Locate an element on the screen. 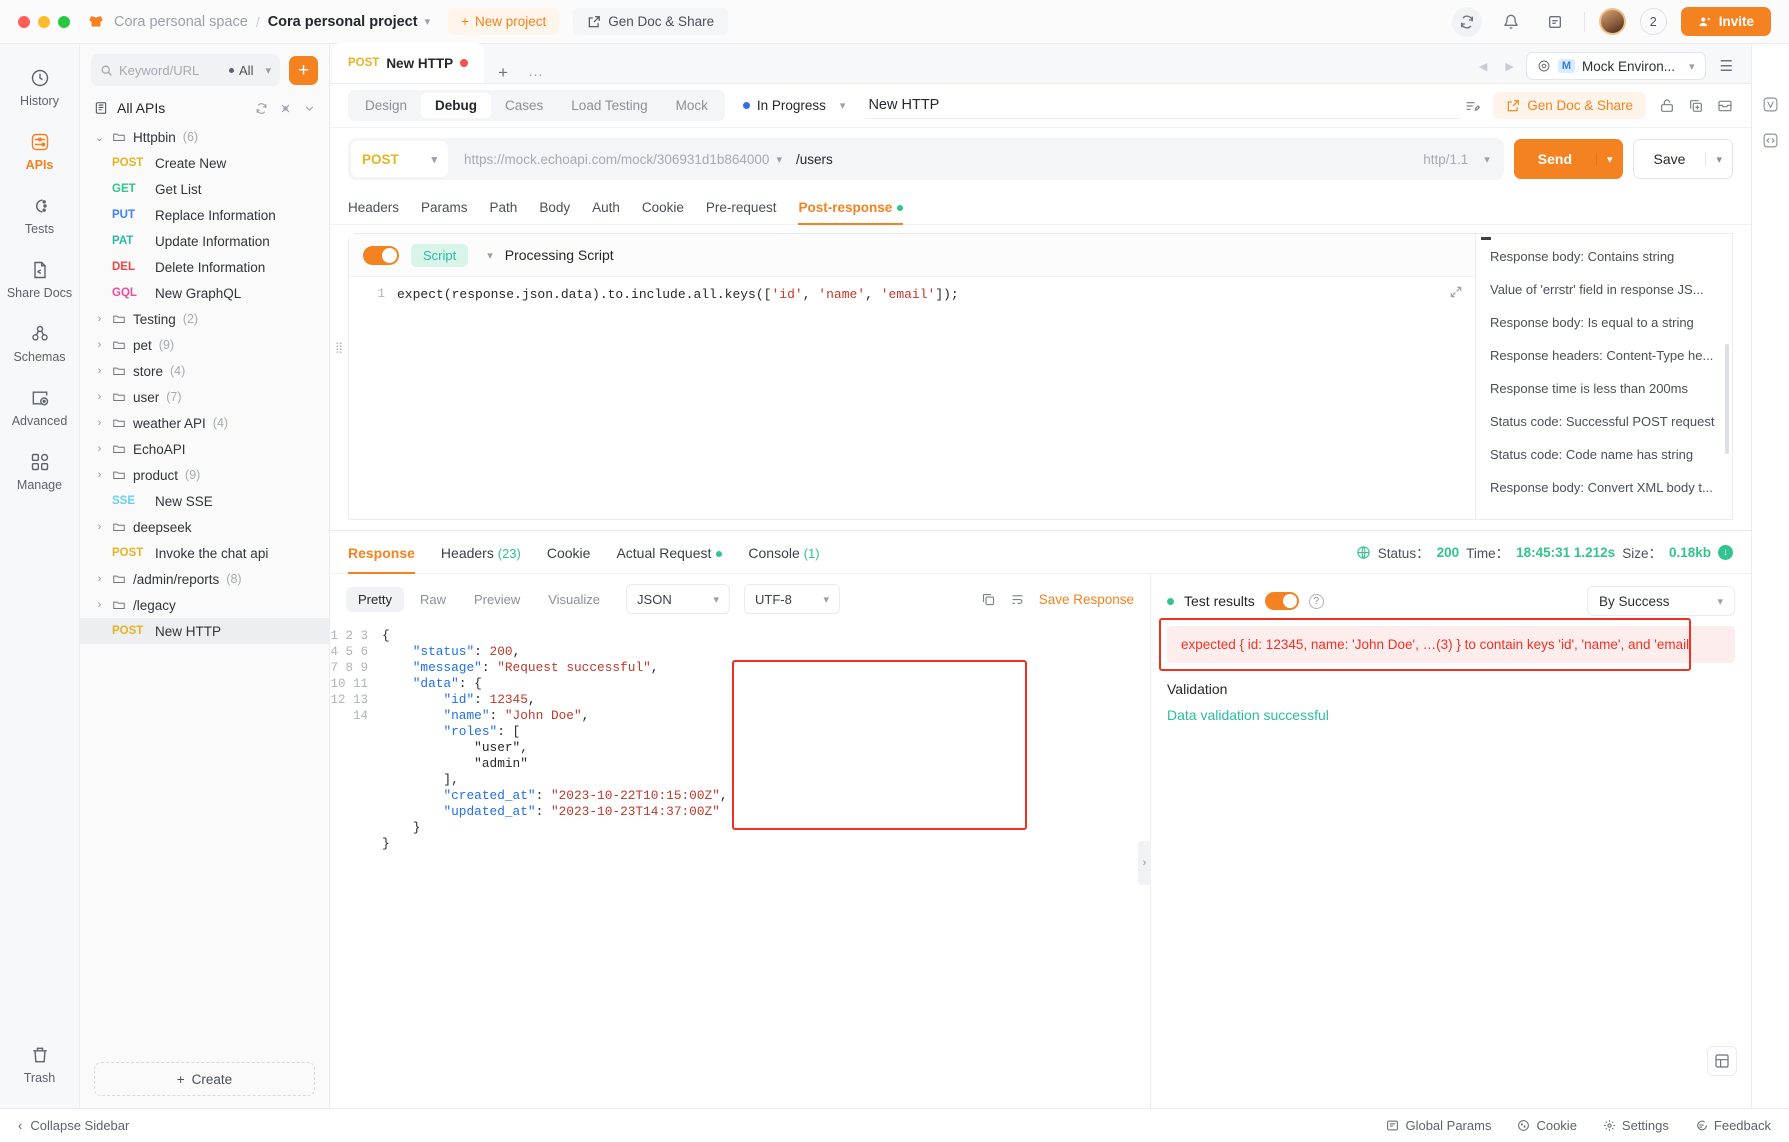  download-icon: ↓ is located at coordinates (1725, 552).